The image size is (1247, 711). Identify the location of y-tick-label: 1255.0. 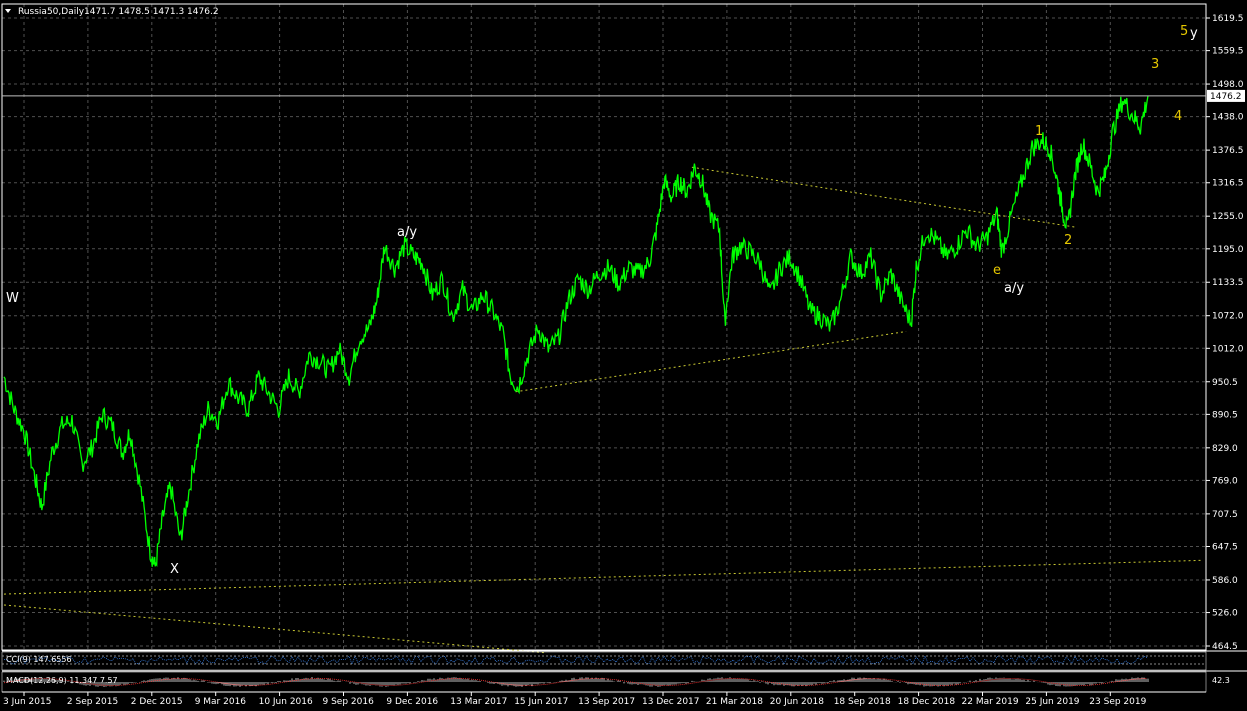
(1228, 217).